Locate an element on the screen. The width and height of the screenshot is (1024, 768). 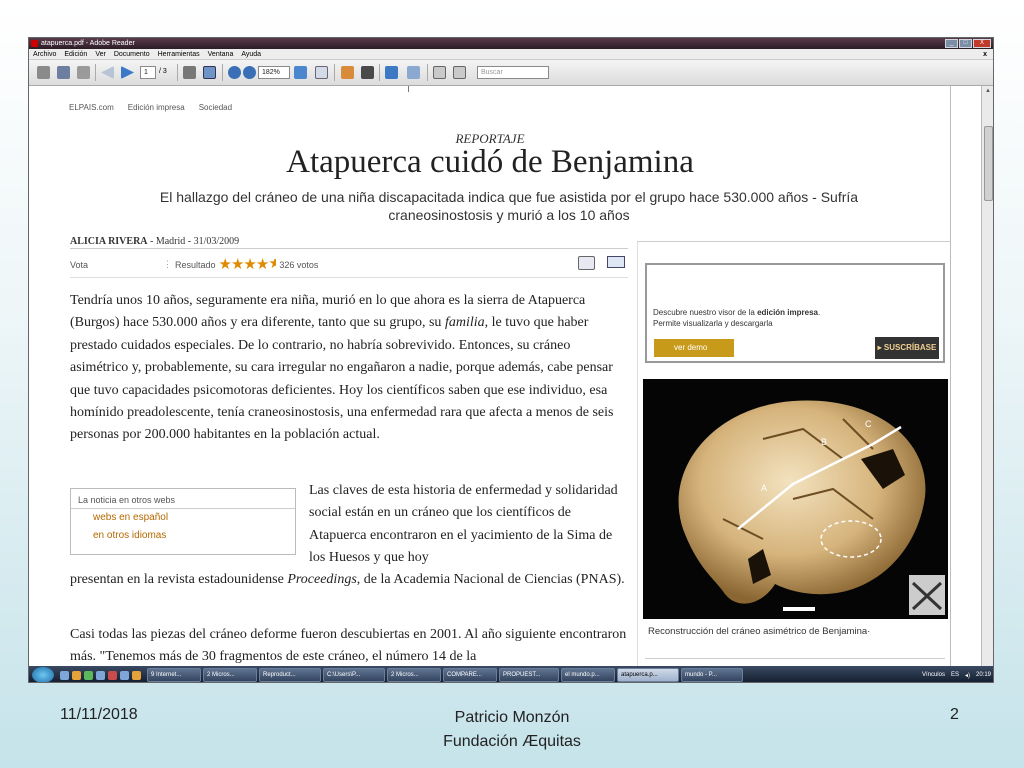
result-label: Resultado is located at coordinates (195, 264).